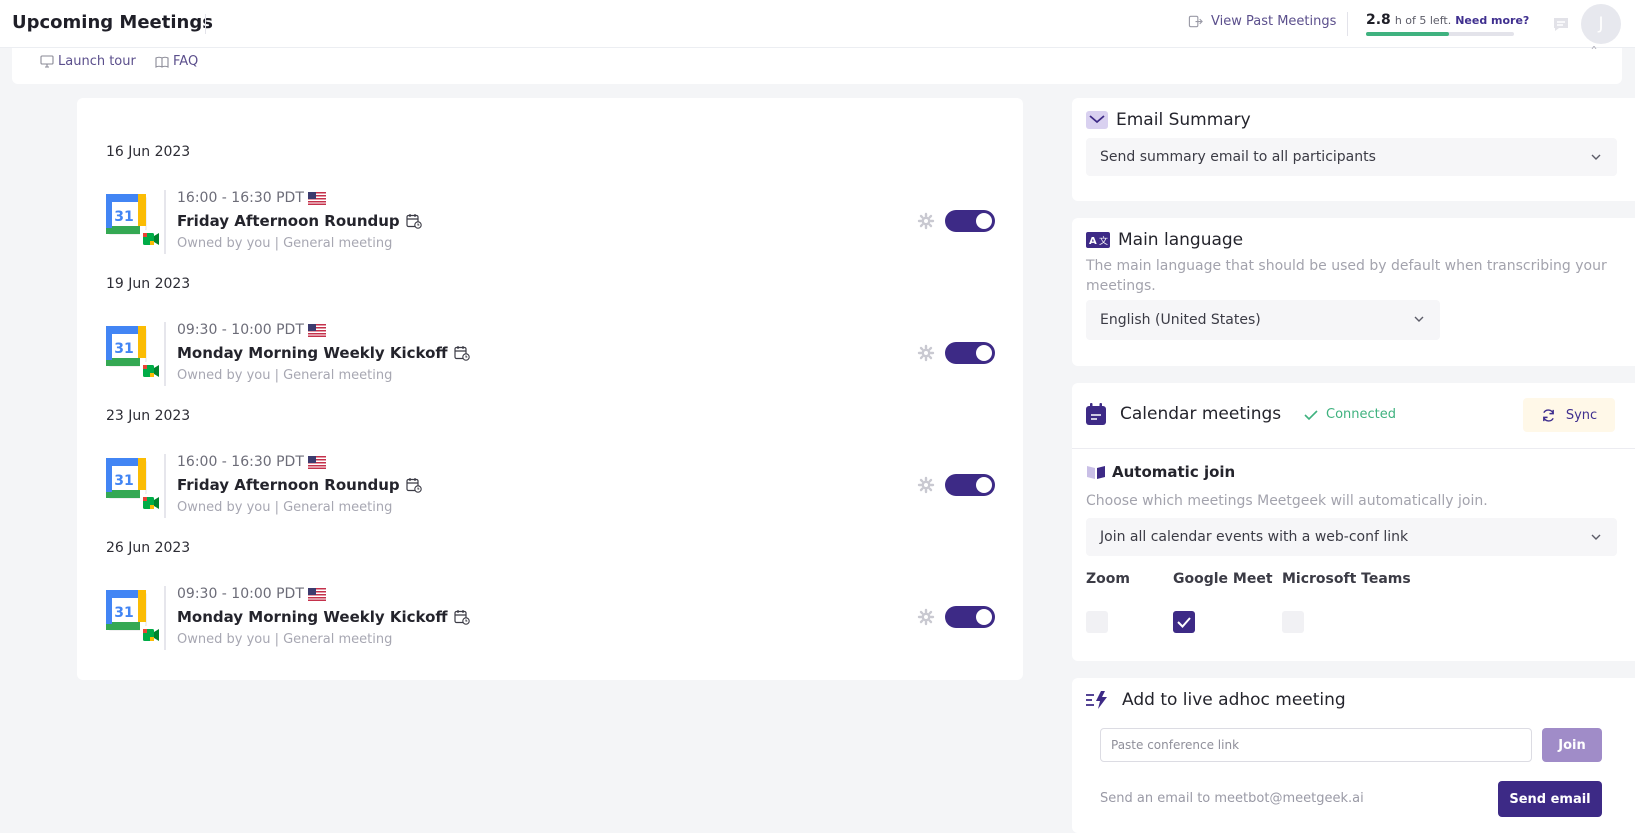 The height and width of the screenshot is (833, 1635). I want to click on faq-link: FAQ, so click(176, 61).